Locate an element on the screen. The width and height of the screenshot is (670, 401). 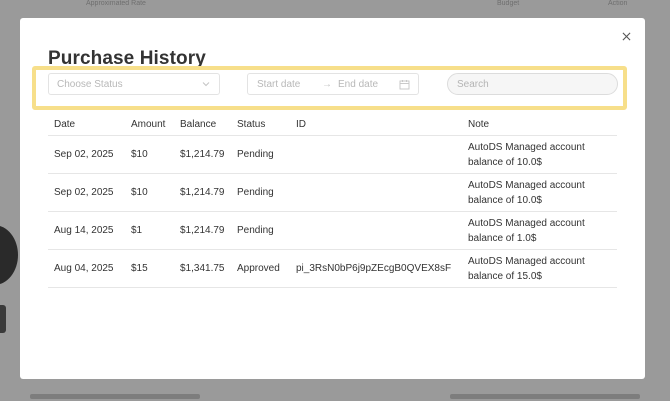
column-header-note: Note is located at coordinates (539, 124).